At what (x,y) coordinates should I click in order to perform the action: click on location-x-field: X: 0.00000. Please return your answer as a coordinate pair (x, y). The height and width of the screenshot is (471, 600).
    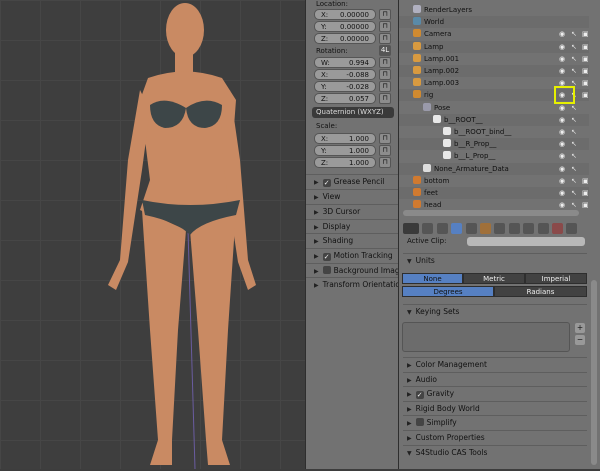
    Looking at the image, I should click on (345, 14).